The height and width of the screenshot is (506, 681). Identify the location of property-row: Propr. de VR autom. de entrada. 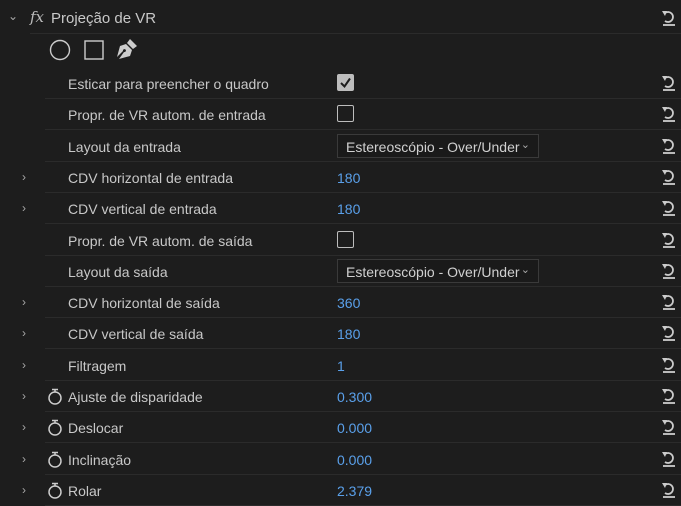
(340, 115).